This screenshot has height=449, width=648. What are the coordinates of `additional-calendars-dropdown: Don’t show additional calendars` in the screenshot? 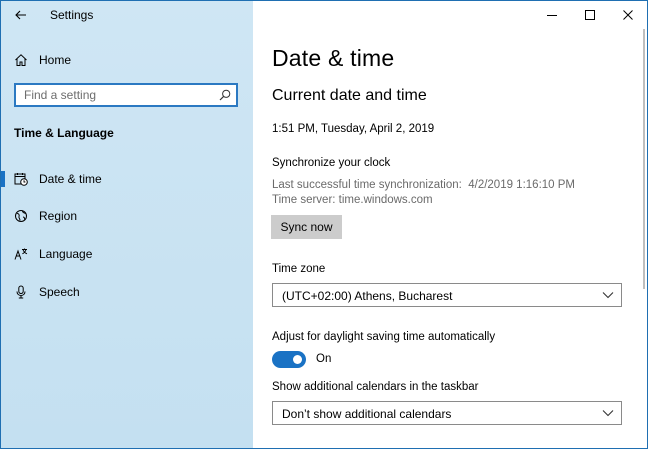 It's located at (447, 413).